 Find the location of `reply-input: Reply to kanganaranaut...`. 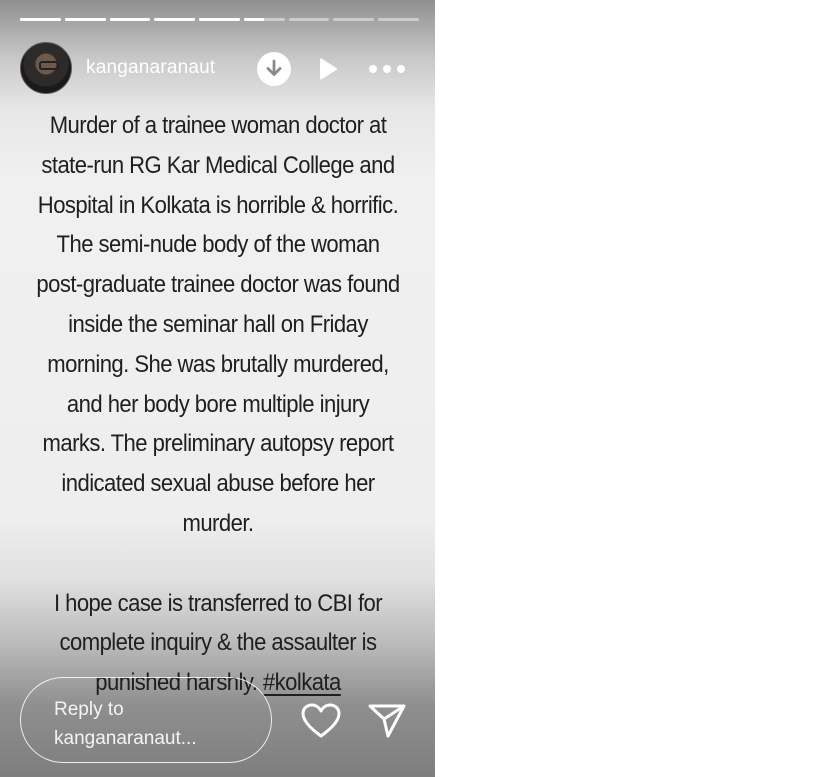

reply-input: Reply to kanganaranaut... is located at coordinates (146, 720).